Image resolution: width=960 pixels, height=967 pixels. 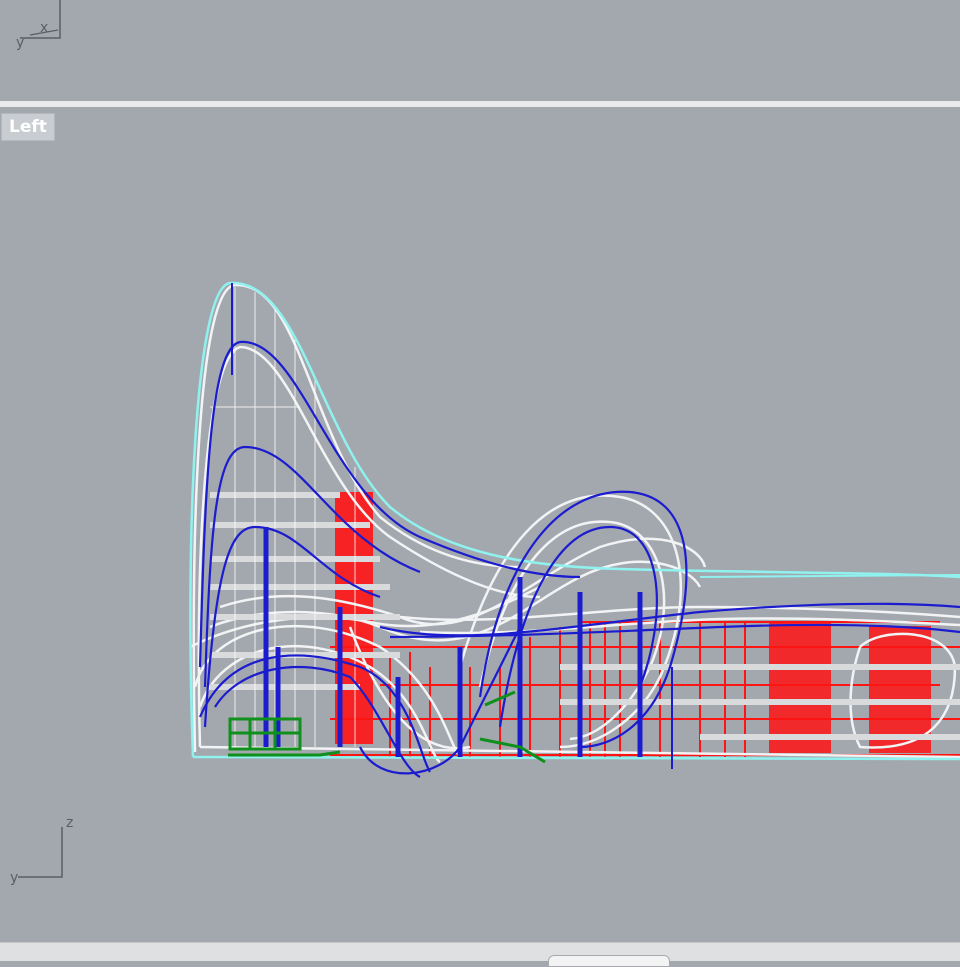 What do you see at coordinates (480, 50) in the screenshot?
I see `top-viewport: y x` at bounding box center [480, 50].